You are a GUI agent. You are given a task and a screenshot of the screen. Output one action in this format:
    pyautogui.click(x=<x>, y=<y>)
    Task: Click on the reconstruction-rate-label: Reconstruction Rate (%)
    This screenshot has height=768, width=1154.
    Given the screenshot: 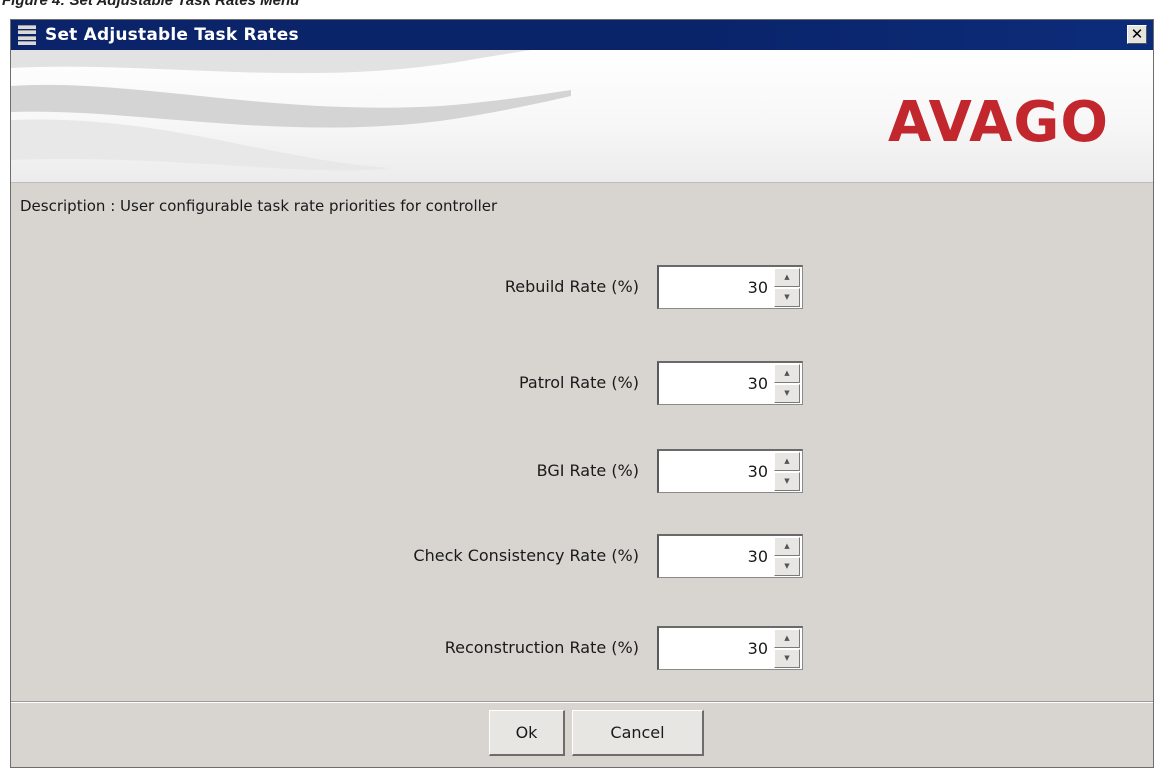 What is the action you would take?
    pyautogui.click(x=541, y=647)
    